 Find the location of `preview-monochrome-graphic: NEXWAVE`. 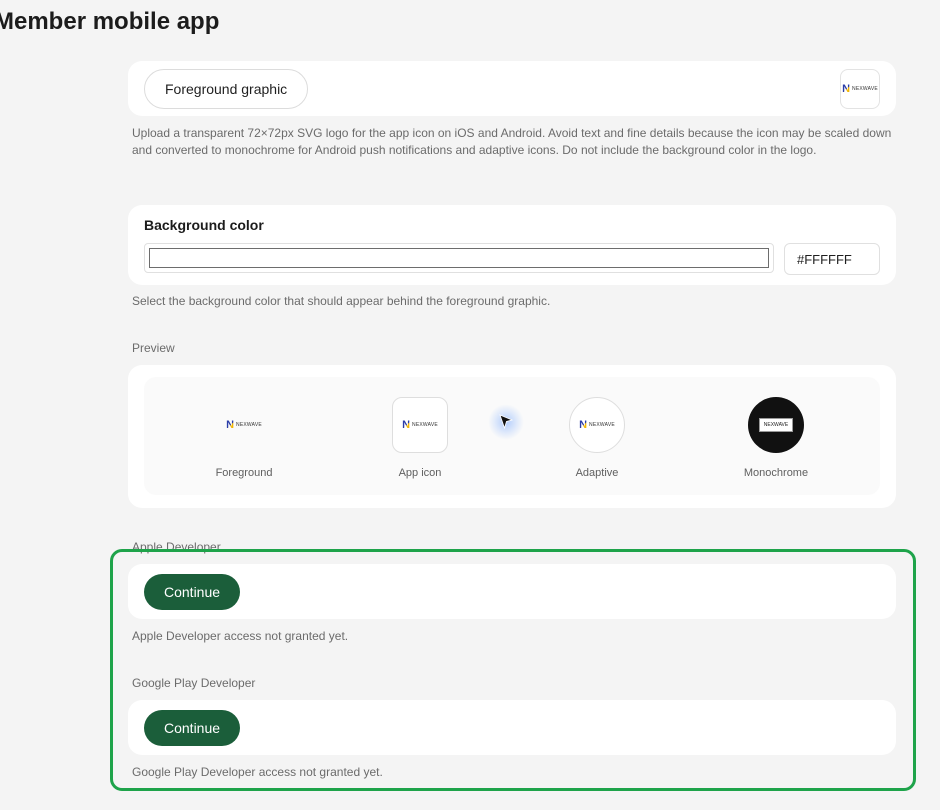

preview-monochrome-graphic: NEXWAVE is located at coordinates (776, 425).